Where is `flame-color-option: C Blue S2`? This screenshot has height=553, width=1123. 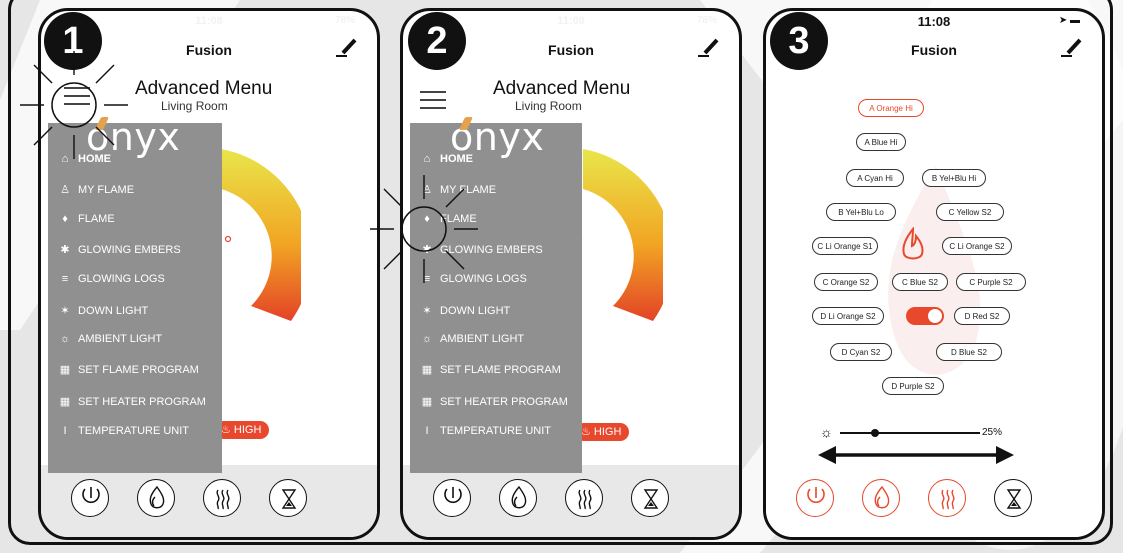 flame-color-option: C Blue S2 is located at coordinates (920, 282).